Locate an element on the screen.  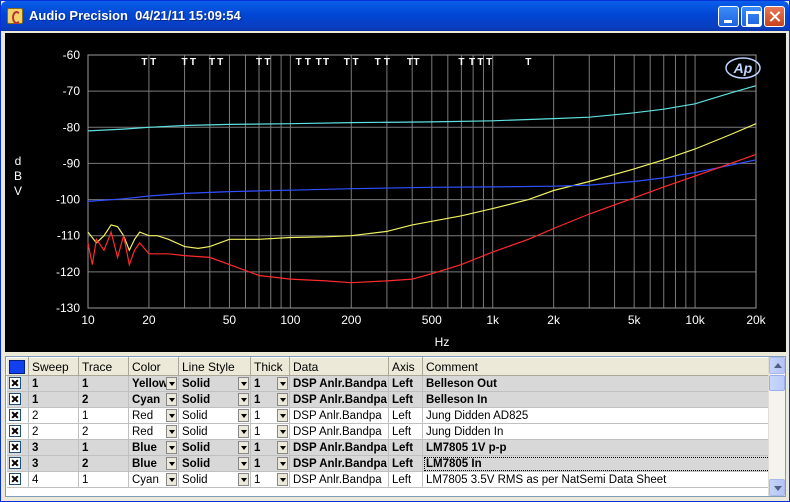
header-line-style: Line Style is located at coordinates (214, 366).